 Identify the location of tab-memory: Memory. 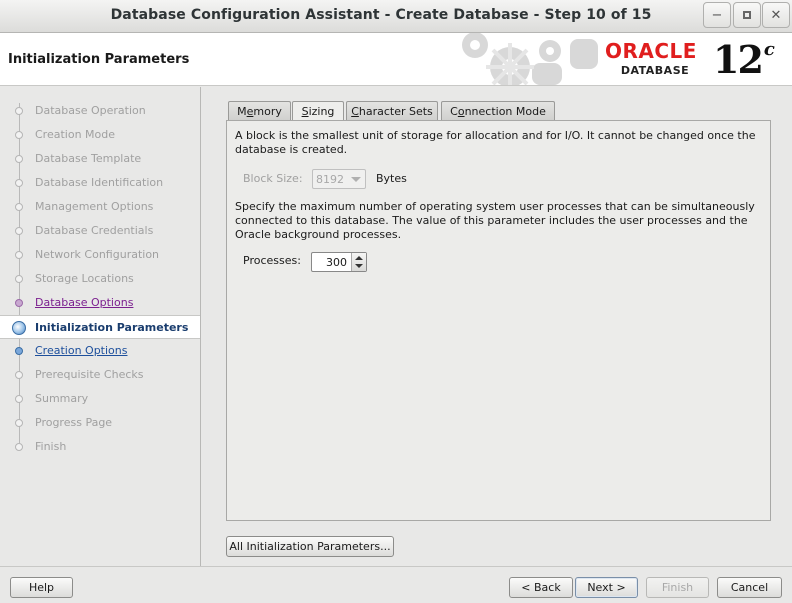
(259, 111).